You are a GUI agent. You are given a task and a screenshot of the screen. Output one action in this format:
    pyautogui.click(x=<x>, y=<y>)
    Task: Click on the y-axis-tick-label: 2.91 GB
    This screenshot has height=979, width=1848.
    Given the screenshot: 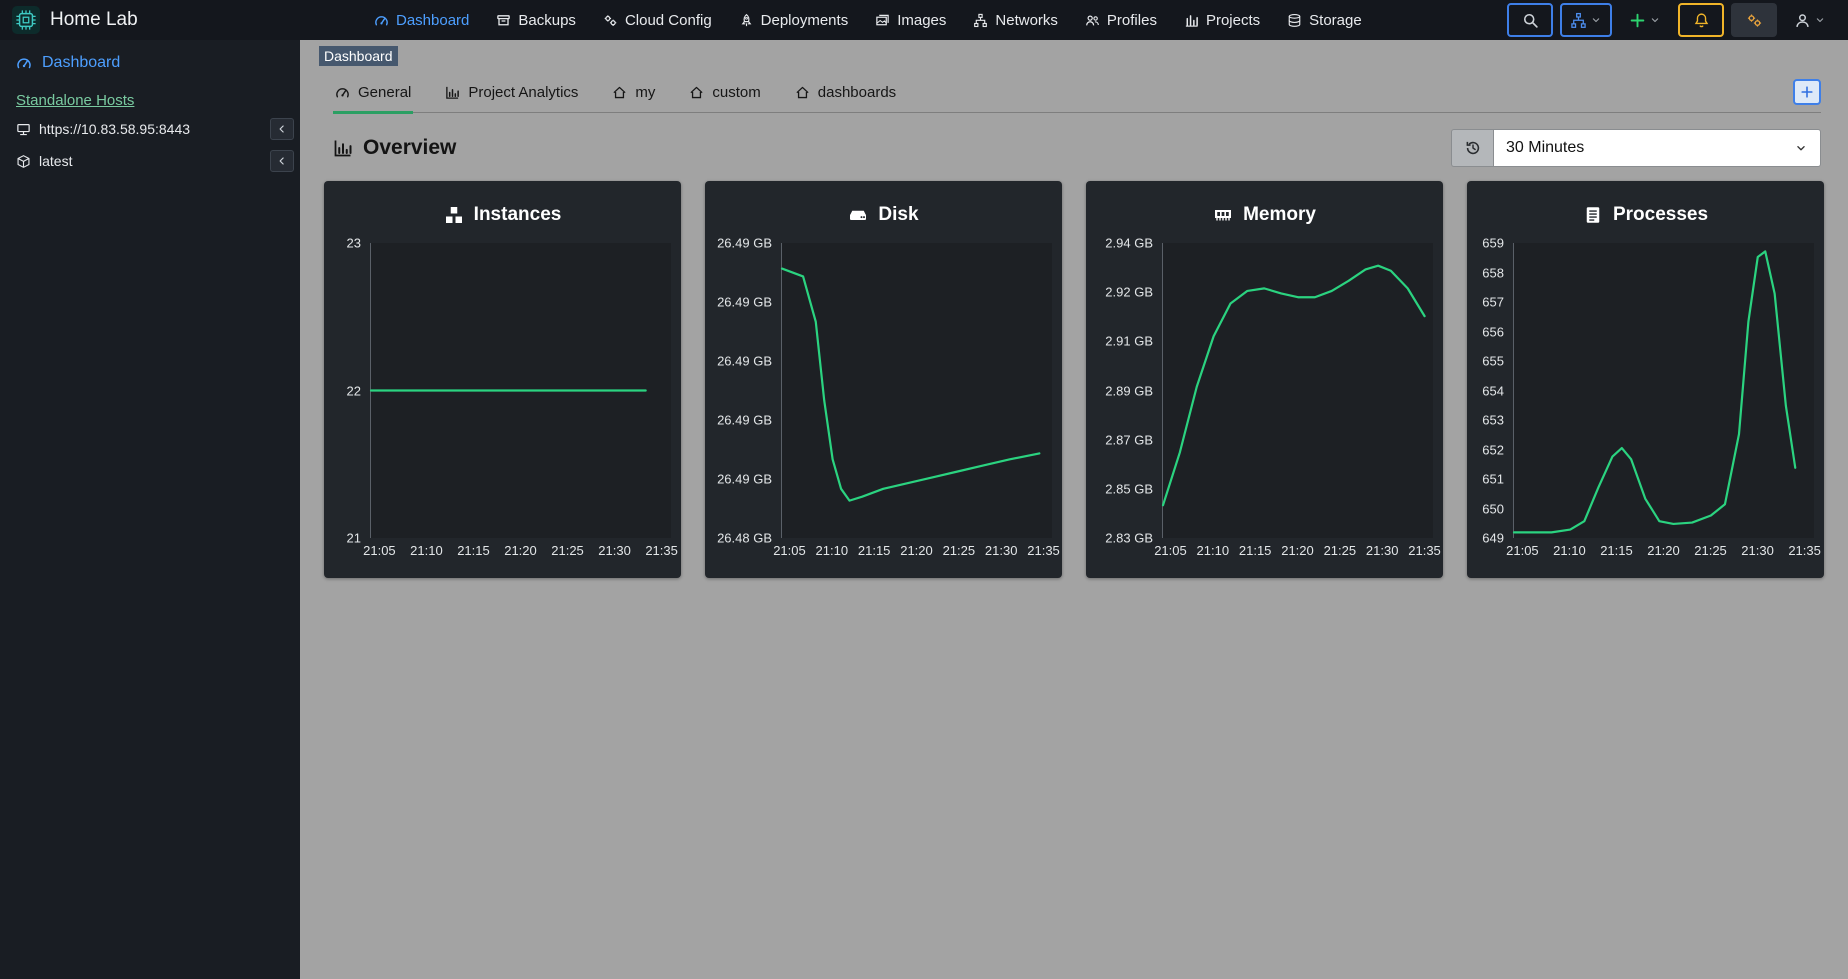 What is the action you would take?
    pyautogui.click(x=1129, y=341)
    